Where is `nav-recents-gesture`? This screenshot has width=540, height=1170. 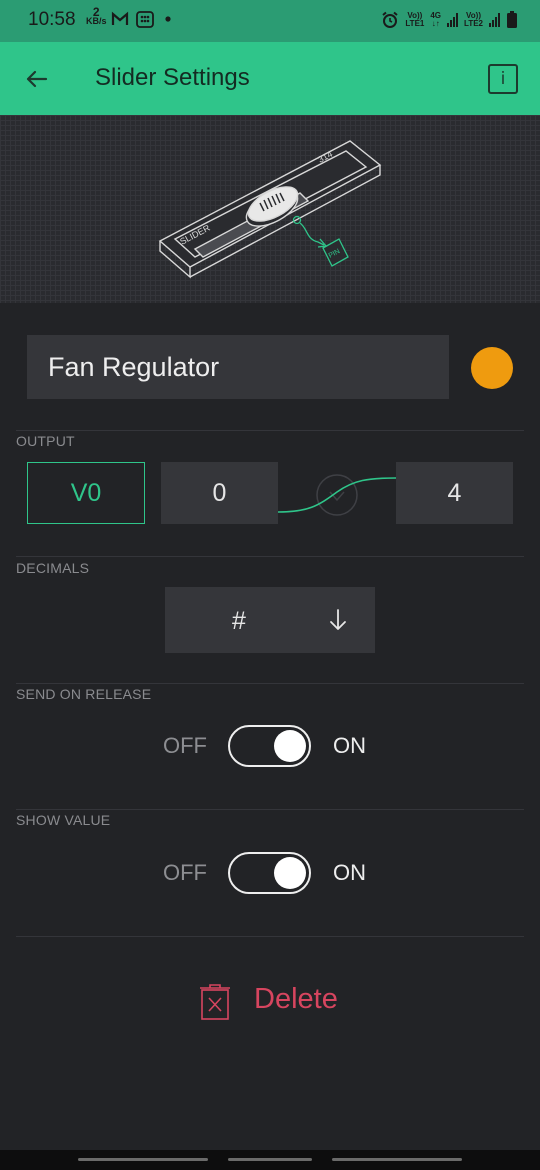
nav-recents-gesture is located at coordinates (397, 1159).